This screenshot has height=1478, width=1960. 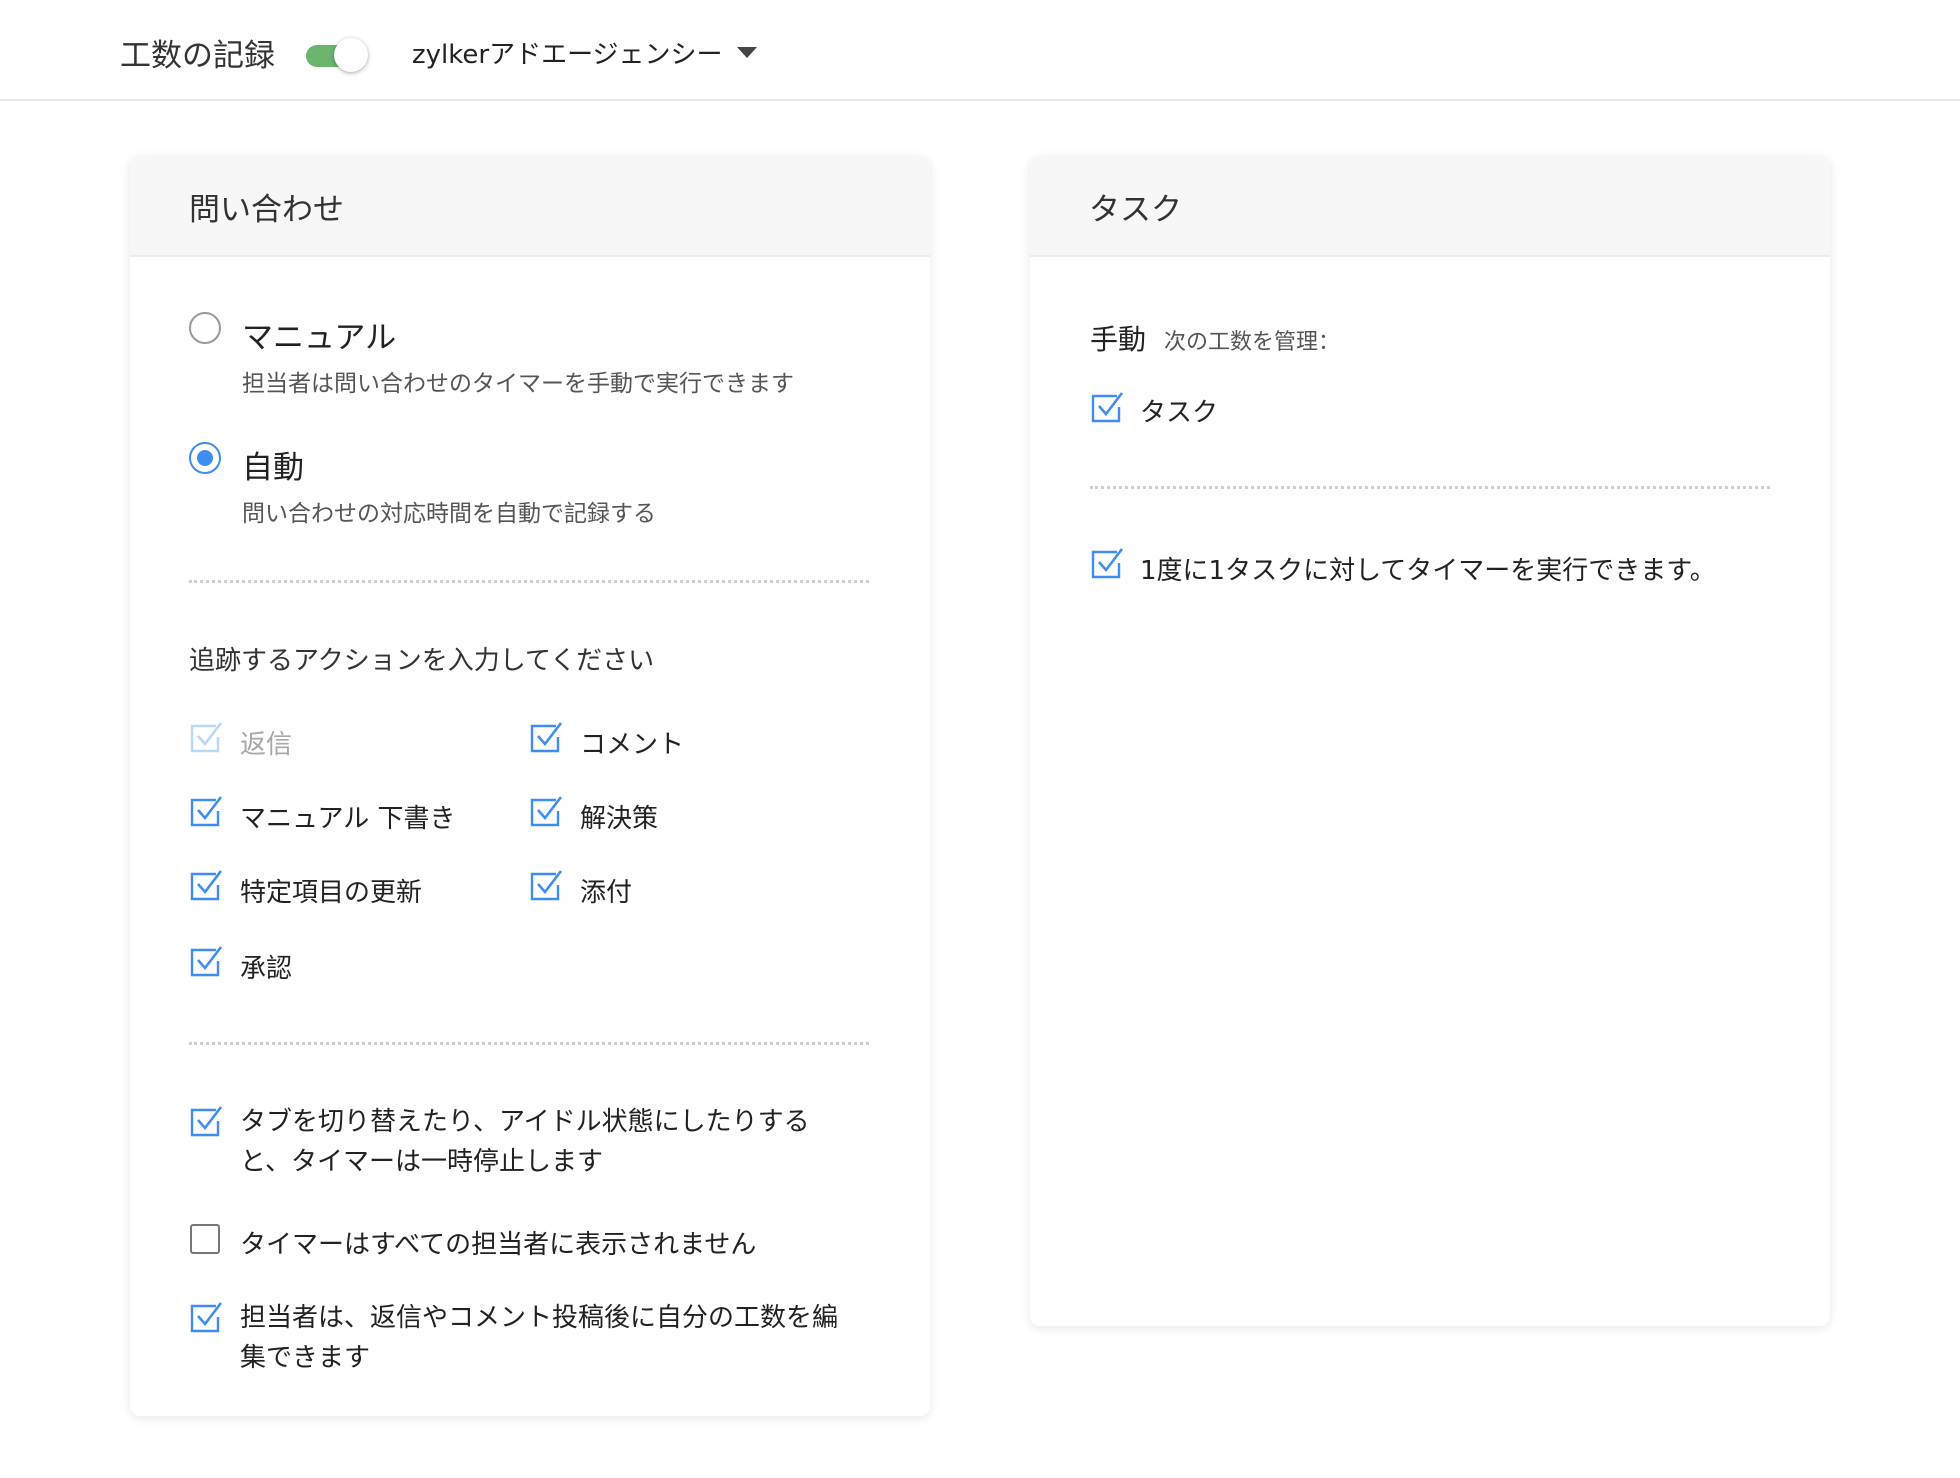 I want to click on reply-label: 返信, so click(x=266, y=745).